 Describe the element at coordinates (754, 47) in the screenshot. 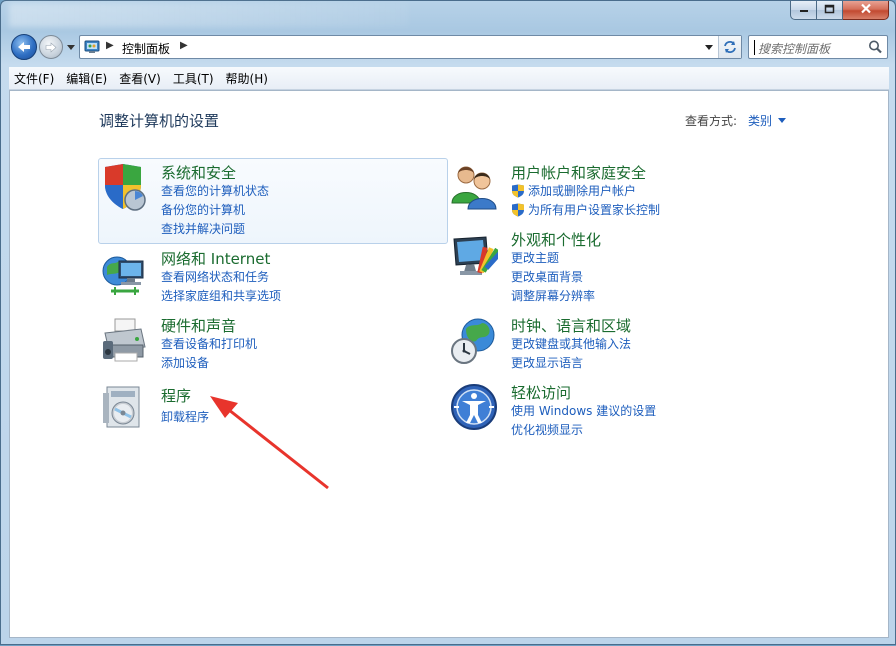

I see `text-cursor` at that location.